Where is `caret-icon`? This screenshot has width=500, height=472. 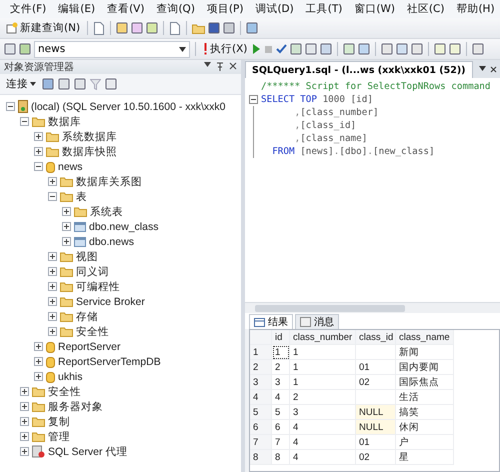 caret-icon is located at coordinates (207, 64).